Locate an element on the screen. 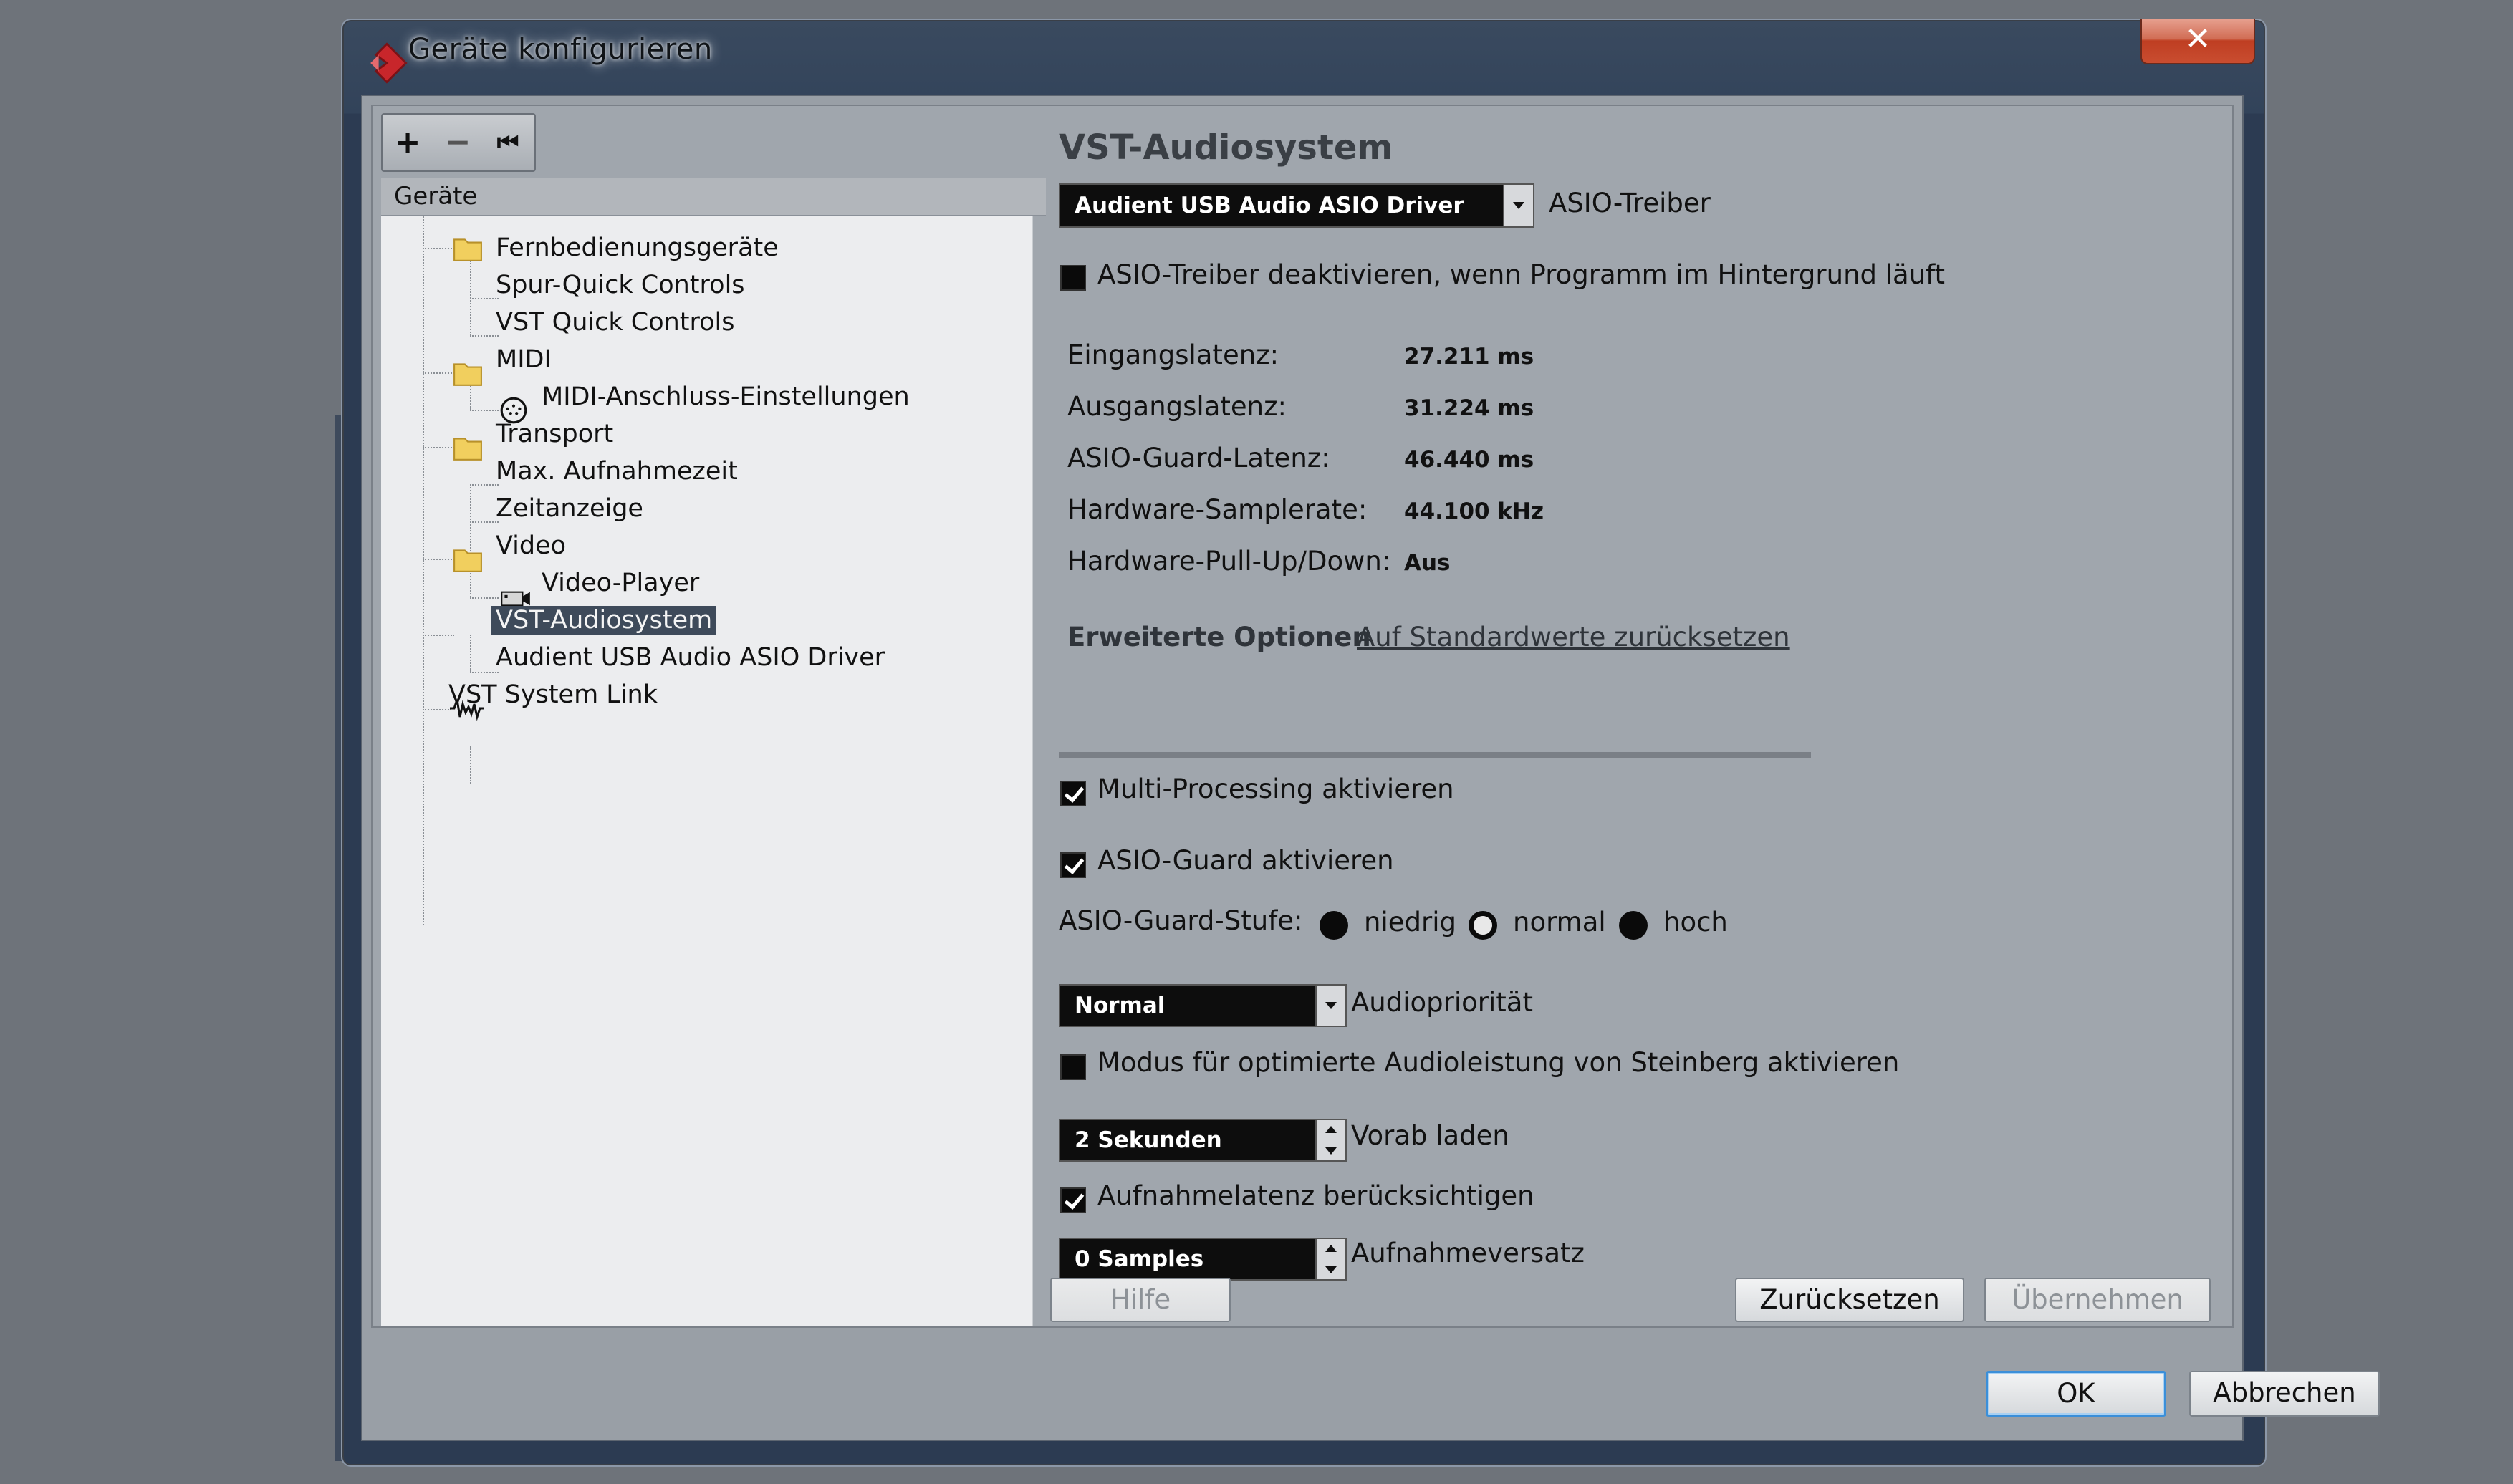 Image resolution: width=2513 pixels, height=1484 pixels. help-button: Hilfe is located at coordinates (1140, 1300).